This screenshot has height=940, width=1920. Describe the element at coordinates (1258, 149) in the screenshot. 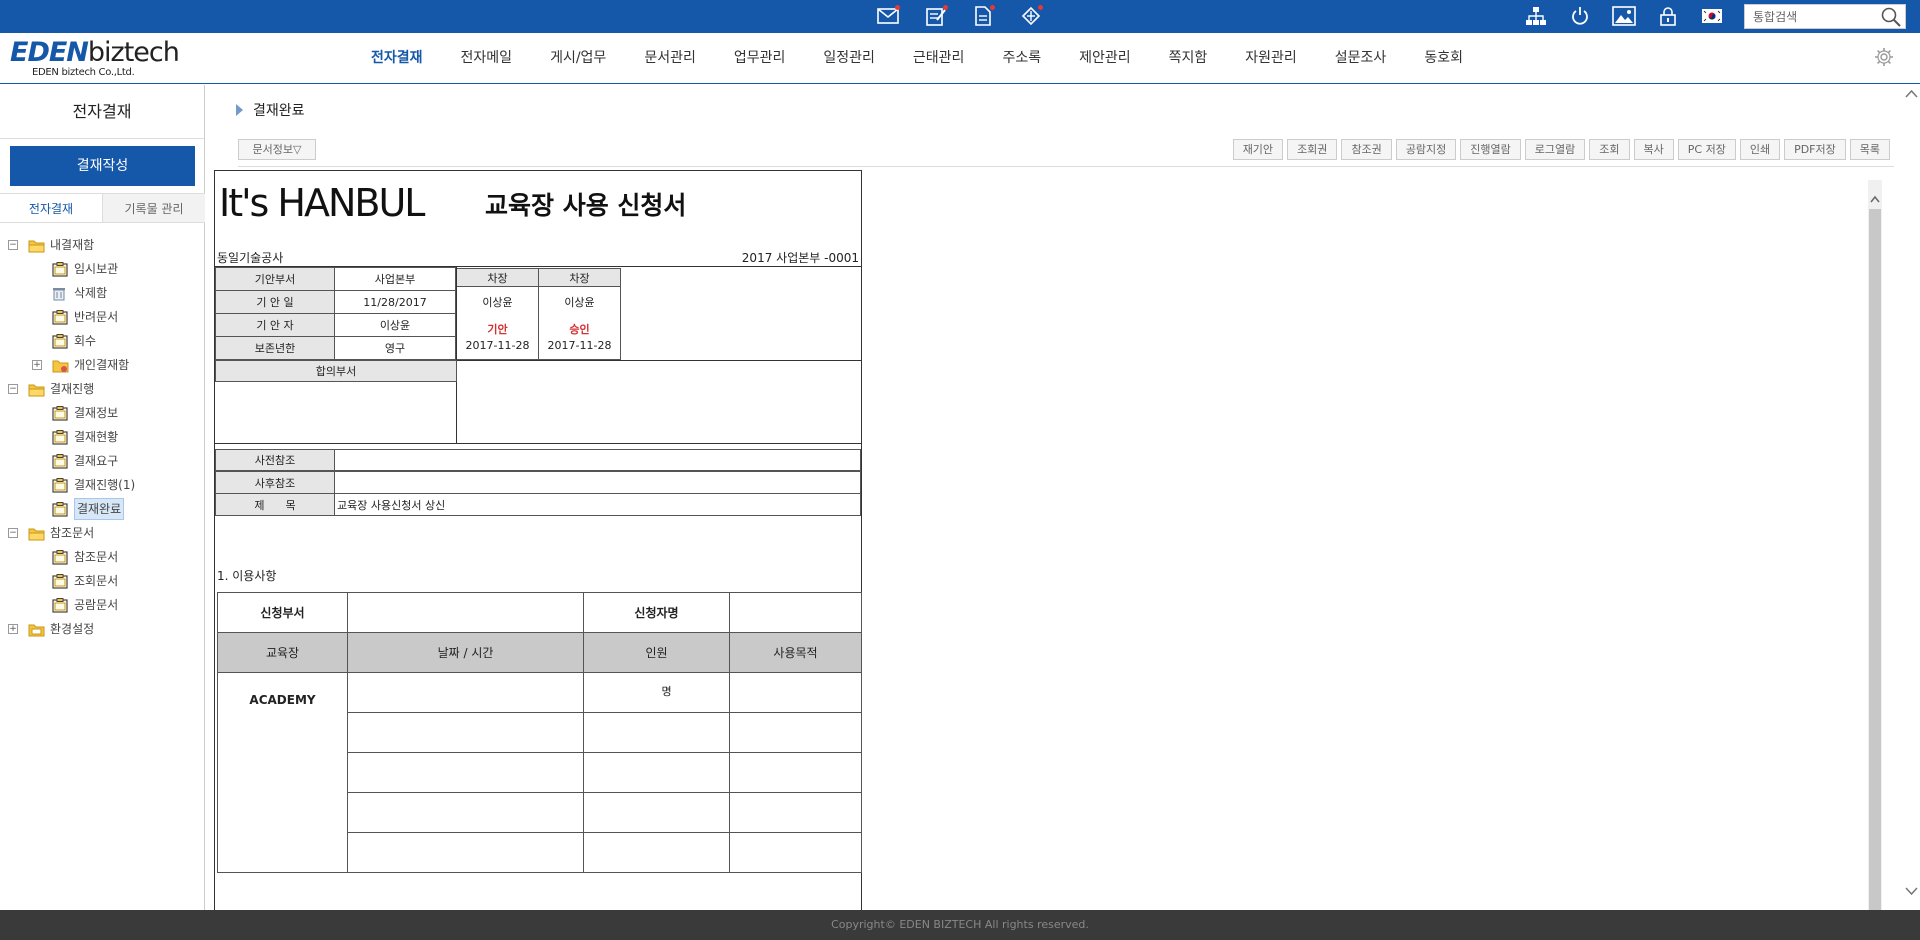

I see `toolbar-button-1: 재기안` at that location.